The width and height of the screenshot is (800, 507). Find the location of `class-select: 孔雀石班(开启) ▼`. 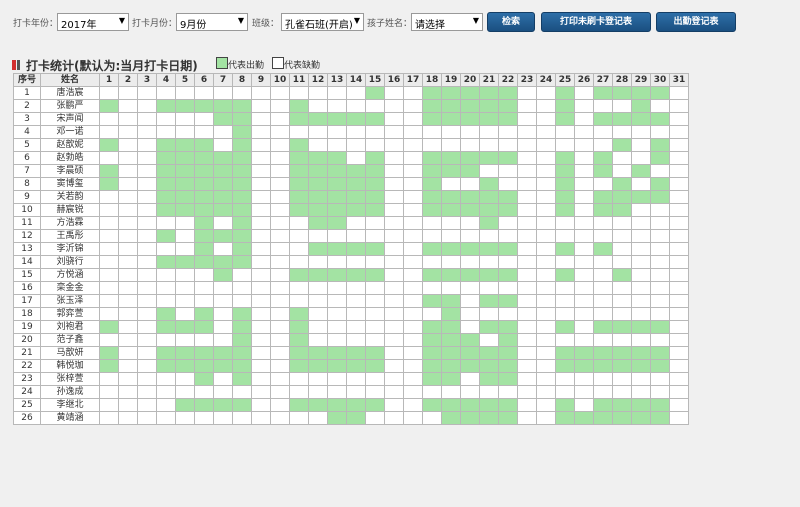

class-select: 孔雀石班(开启) ▼ is located at coordinates (322, 22).